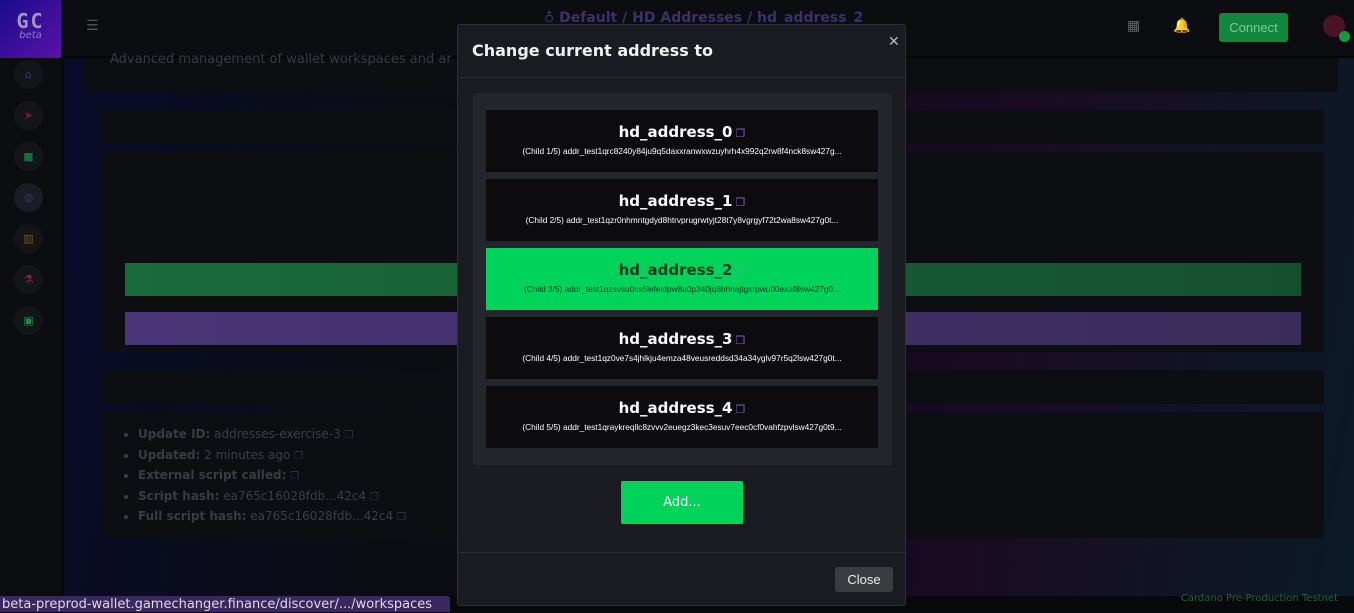 This screenshot has width=1354, height=613. Describe the element at coordinates (28, 238) in the screenshot. I see `factory-icon: ▥` at that location.